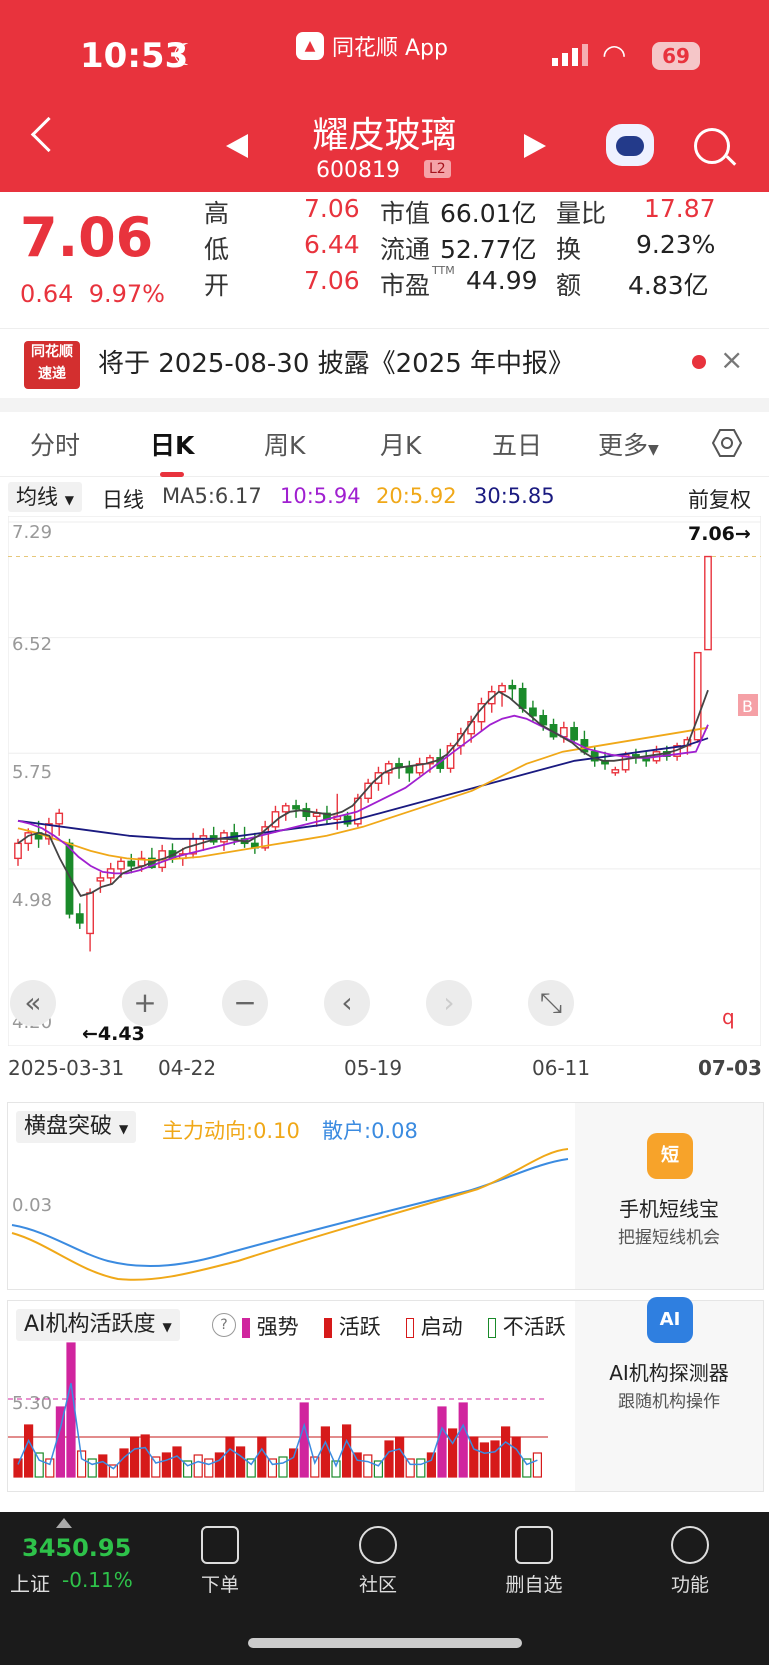 The width and height of the screenshot is (769, 1665). What do you see at coordinates (220, 1554) in the screenshot?
I see `order-tab: 下单` at bounding box center [220, 1554].